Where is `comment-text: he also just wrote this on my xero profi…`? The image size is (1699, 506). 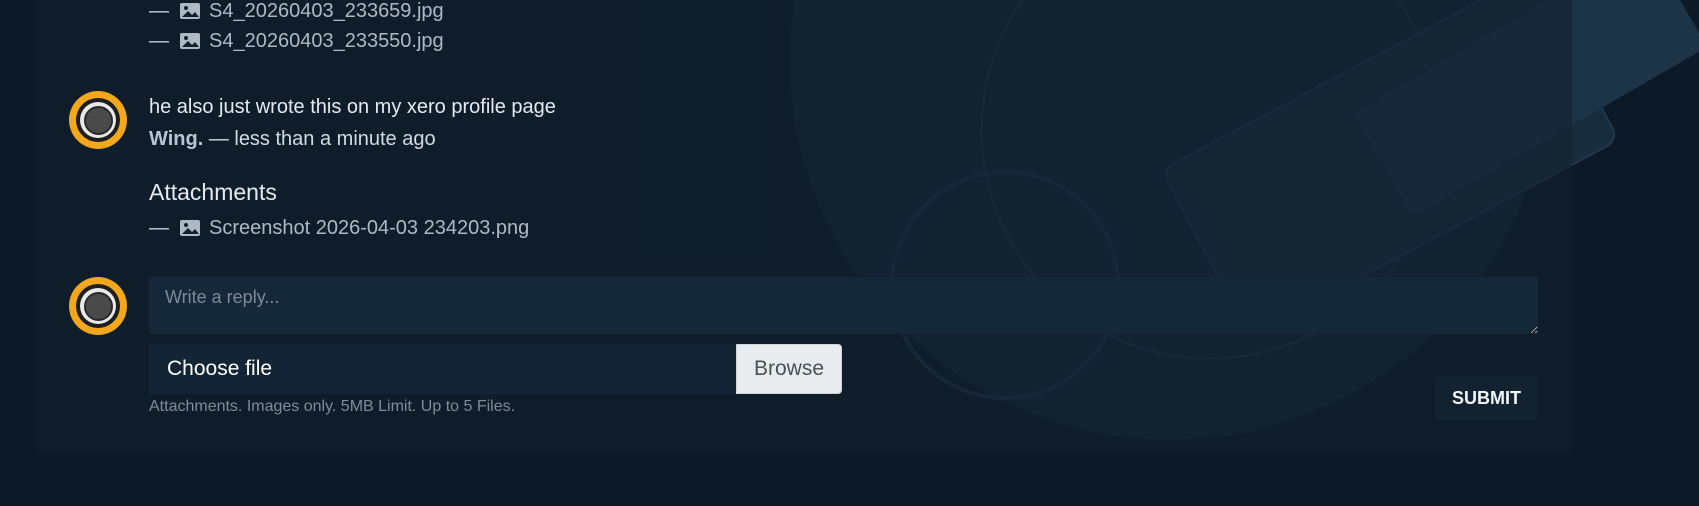
comment-text: he also just wrote this on my xero profi… is located at coordinates (352, 107).